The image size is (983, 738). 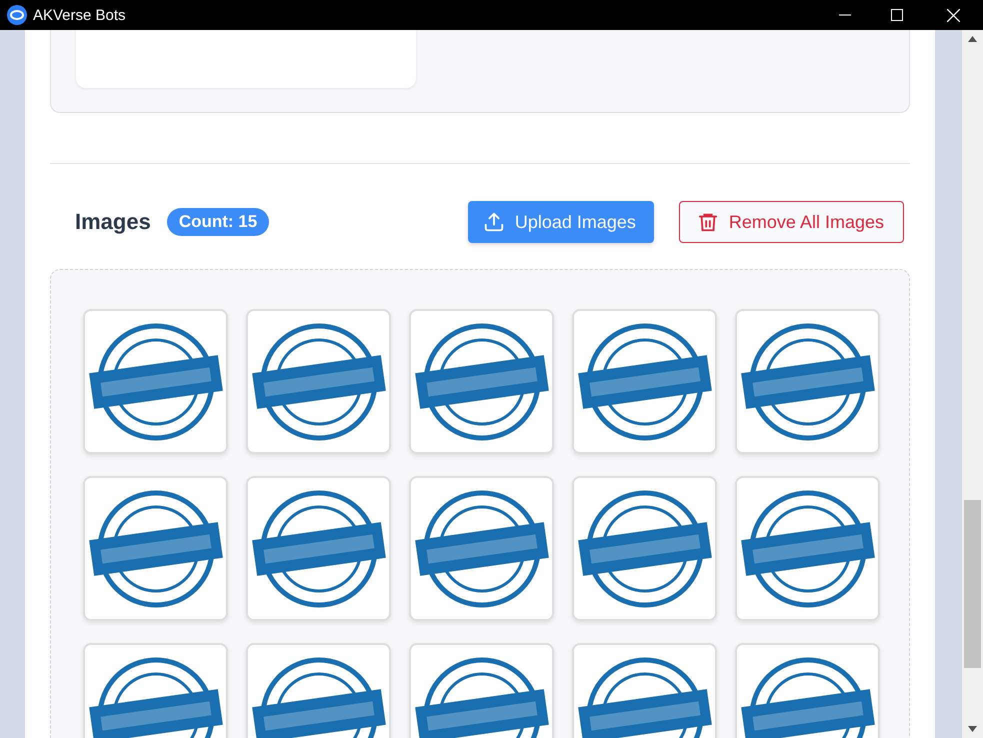 What do you see at coordinates (561, 222) in the screenshot?
I see `upload-images-button: Upload Images` at bounding box center [561, 222].